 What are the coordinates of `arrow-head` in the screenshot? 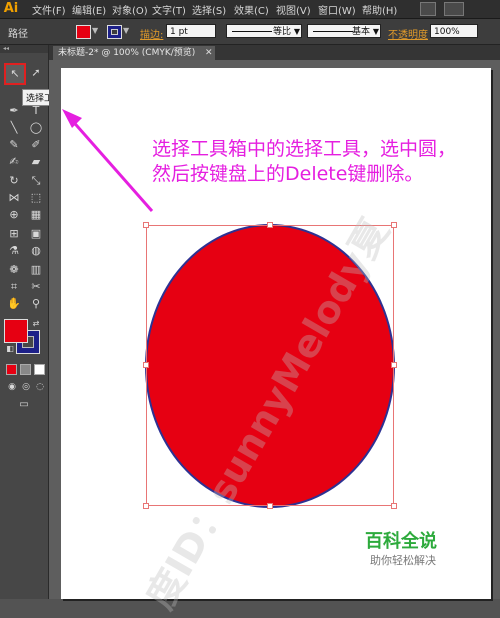 It's located at (72, 118).